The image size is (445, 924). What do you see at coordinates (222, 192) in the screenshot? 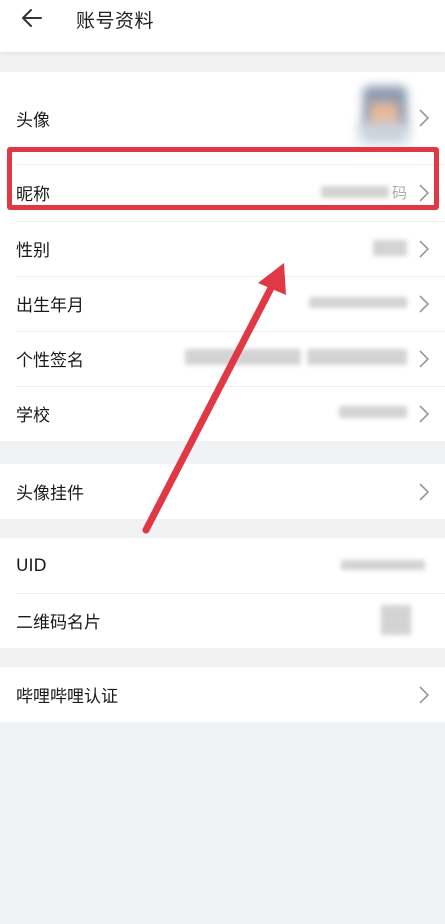
I see `nickname-row: 昵称 码` at bounding box center [222, 192].